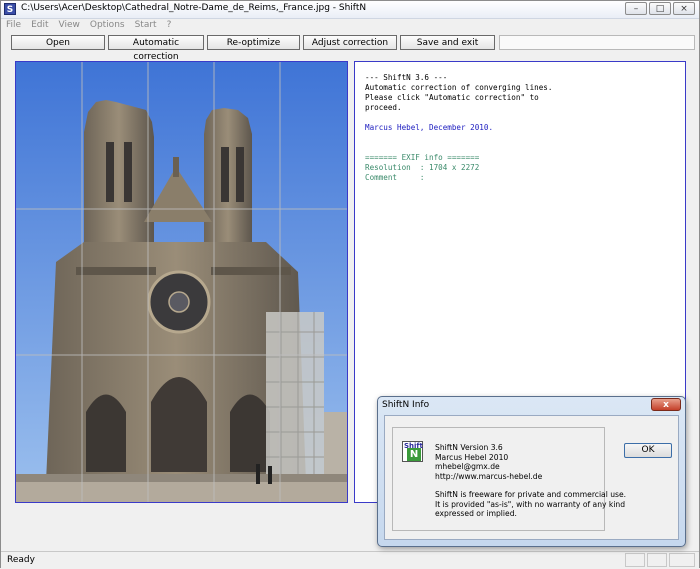 The height and width of the screenshot is (569, 700). I want to click on maximize-icon: □, so click(660, 8).